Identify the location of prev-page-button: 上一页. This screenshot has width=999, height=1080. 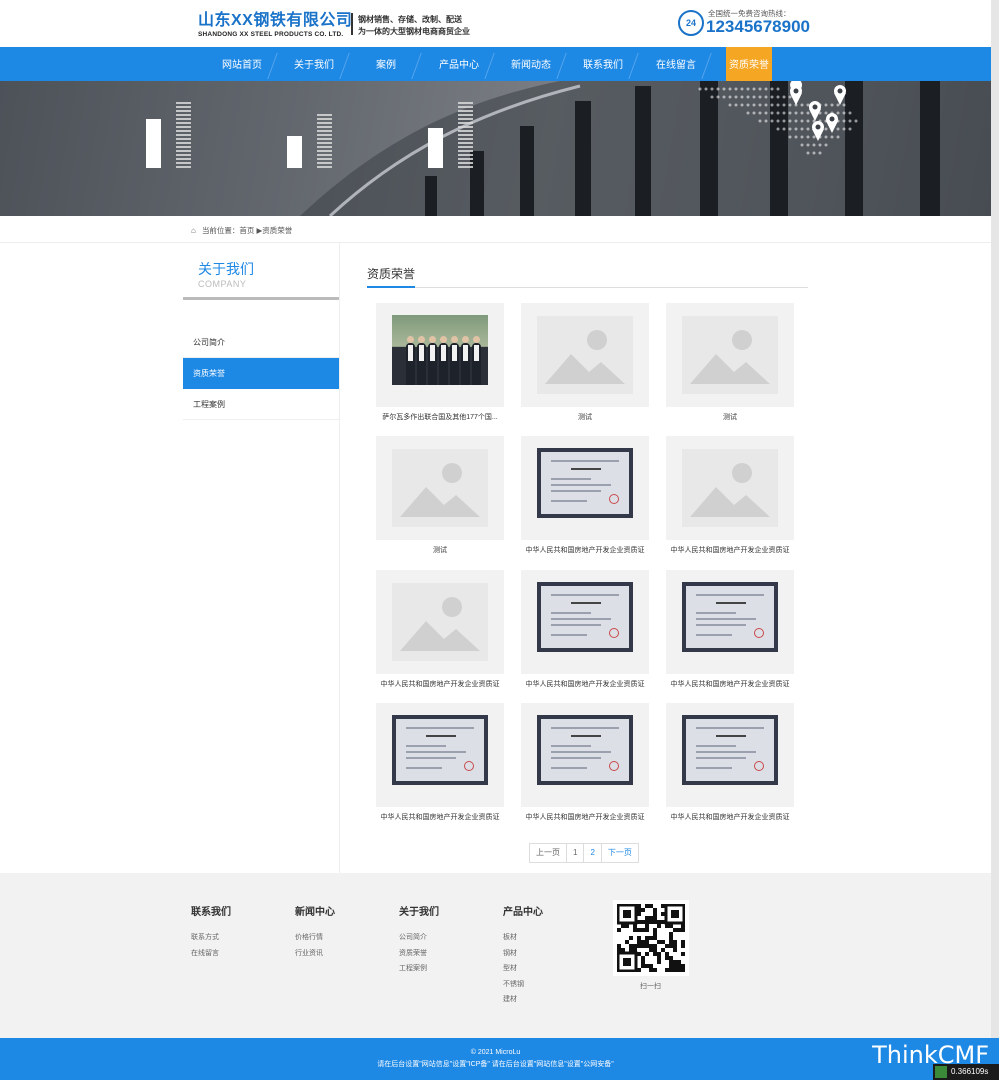
(548, 853).